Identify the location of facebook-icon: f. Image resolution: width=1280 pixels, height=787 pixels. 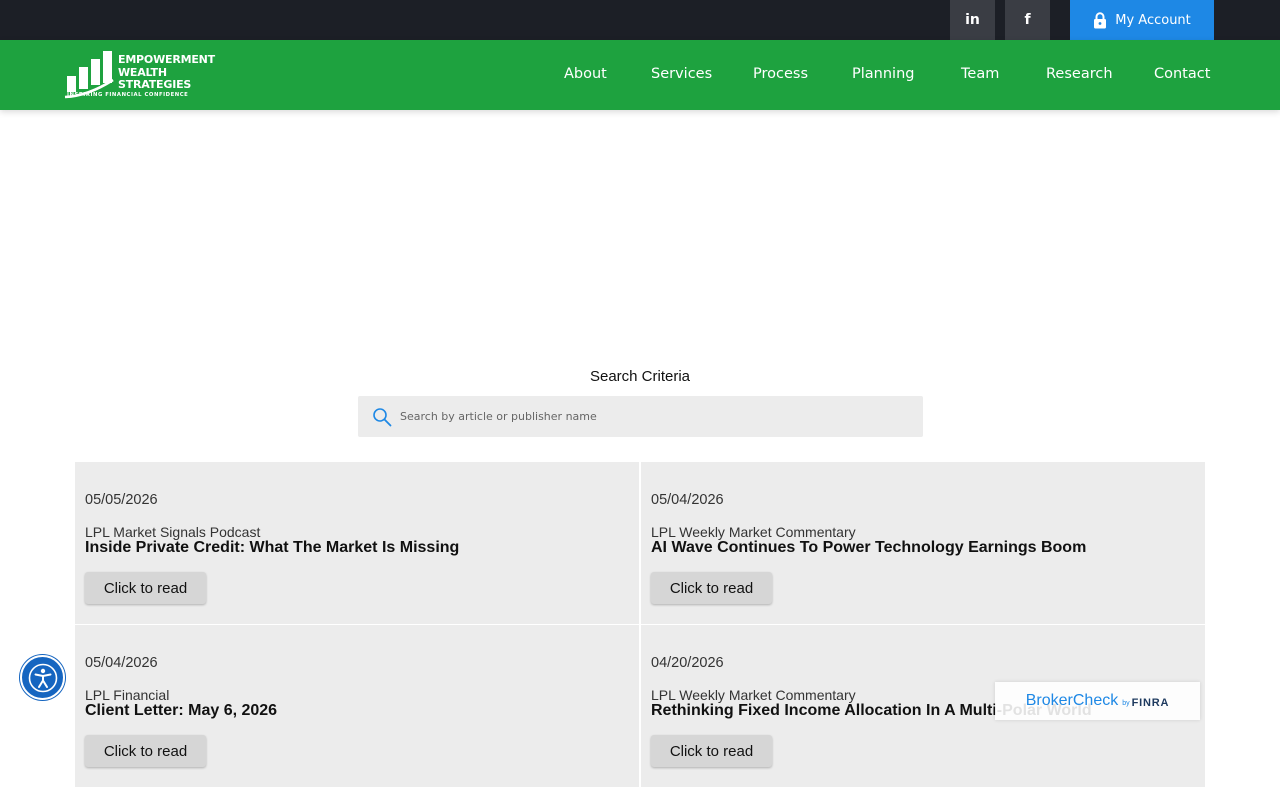
(1027, 20).